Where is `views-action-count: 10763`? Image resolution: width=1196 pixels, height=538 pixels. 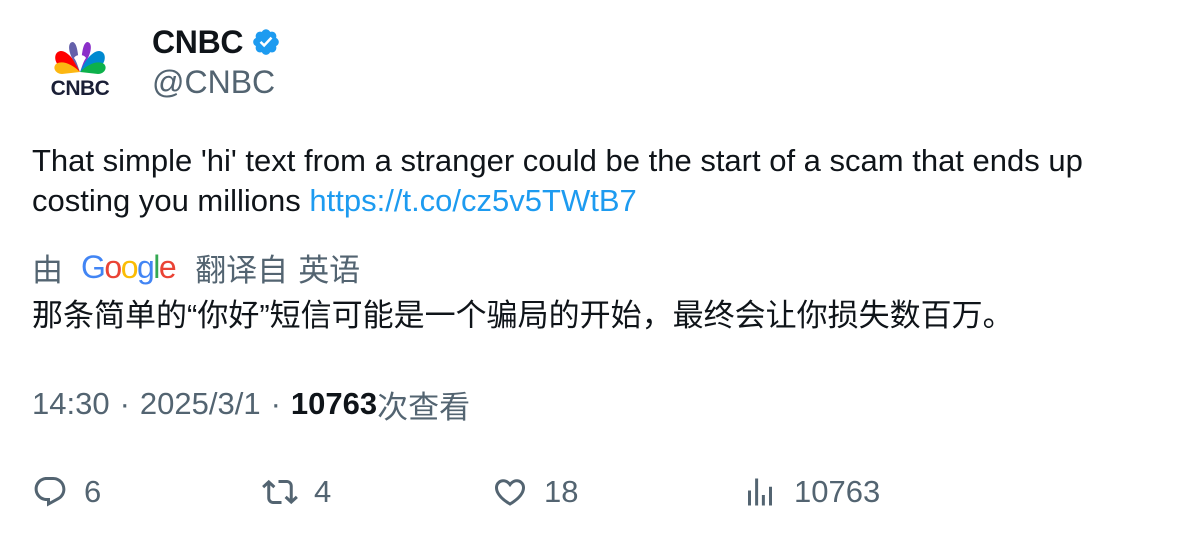
views-action-count: 10763 is located at coordinates (837, 491).